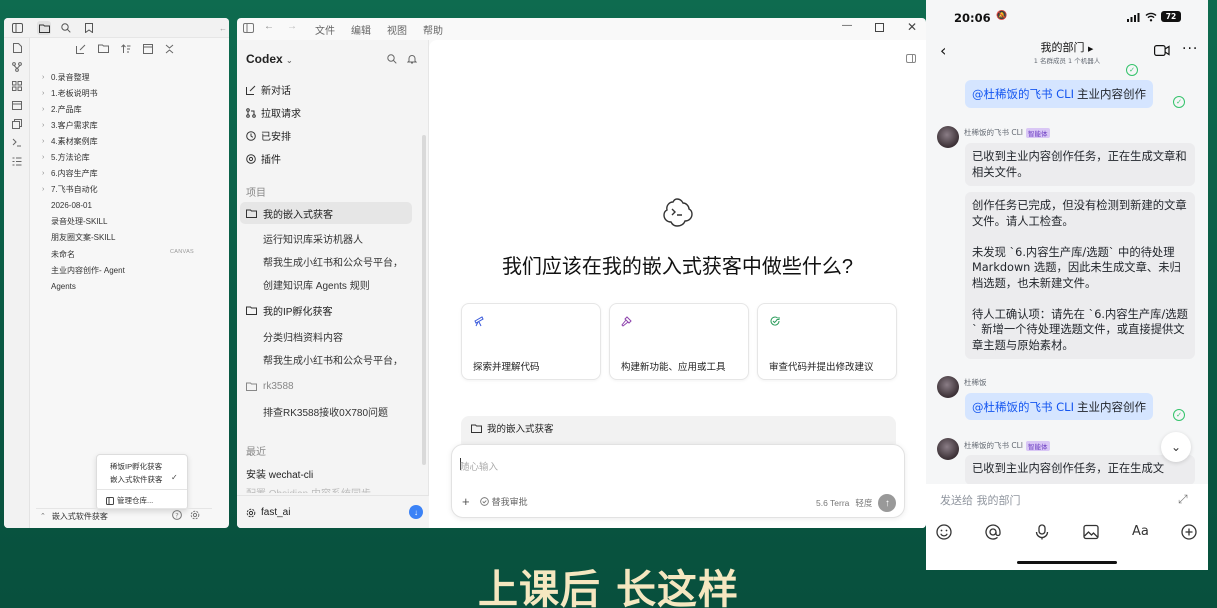 This screenshot has height=608, width=1217. What do you see at coordinates (83, 222) in the screenshot?
I see `file-item: 录音处理-SKILL` at bounding box center [83, 222].